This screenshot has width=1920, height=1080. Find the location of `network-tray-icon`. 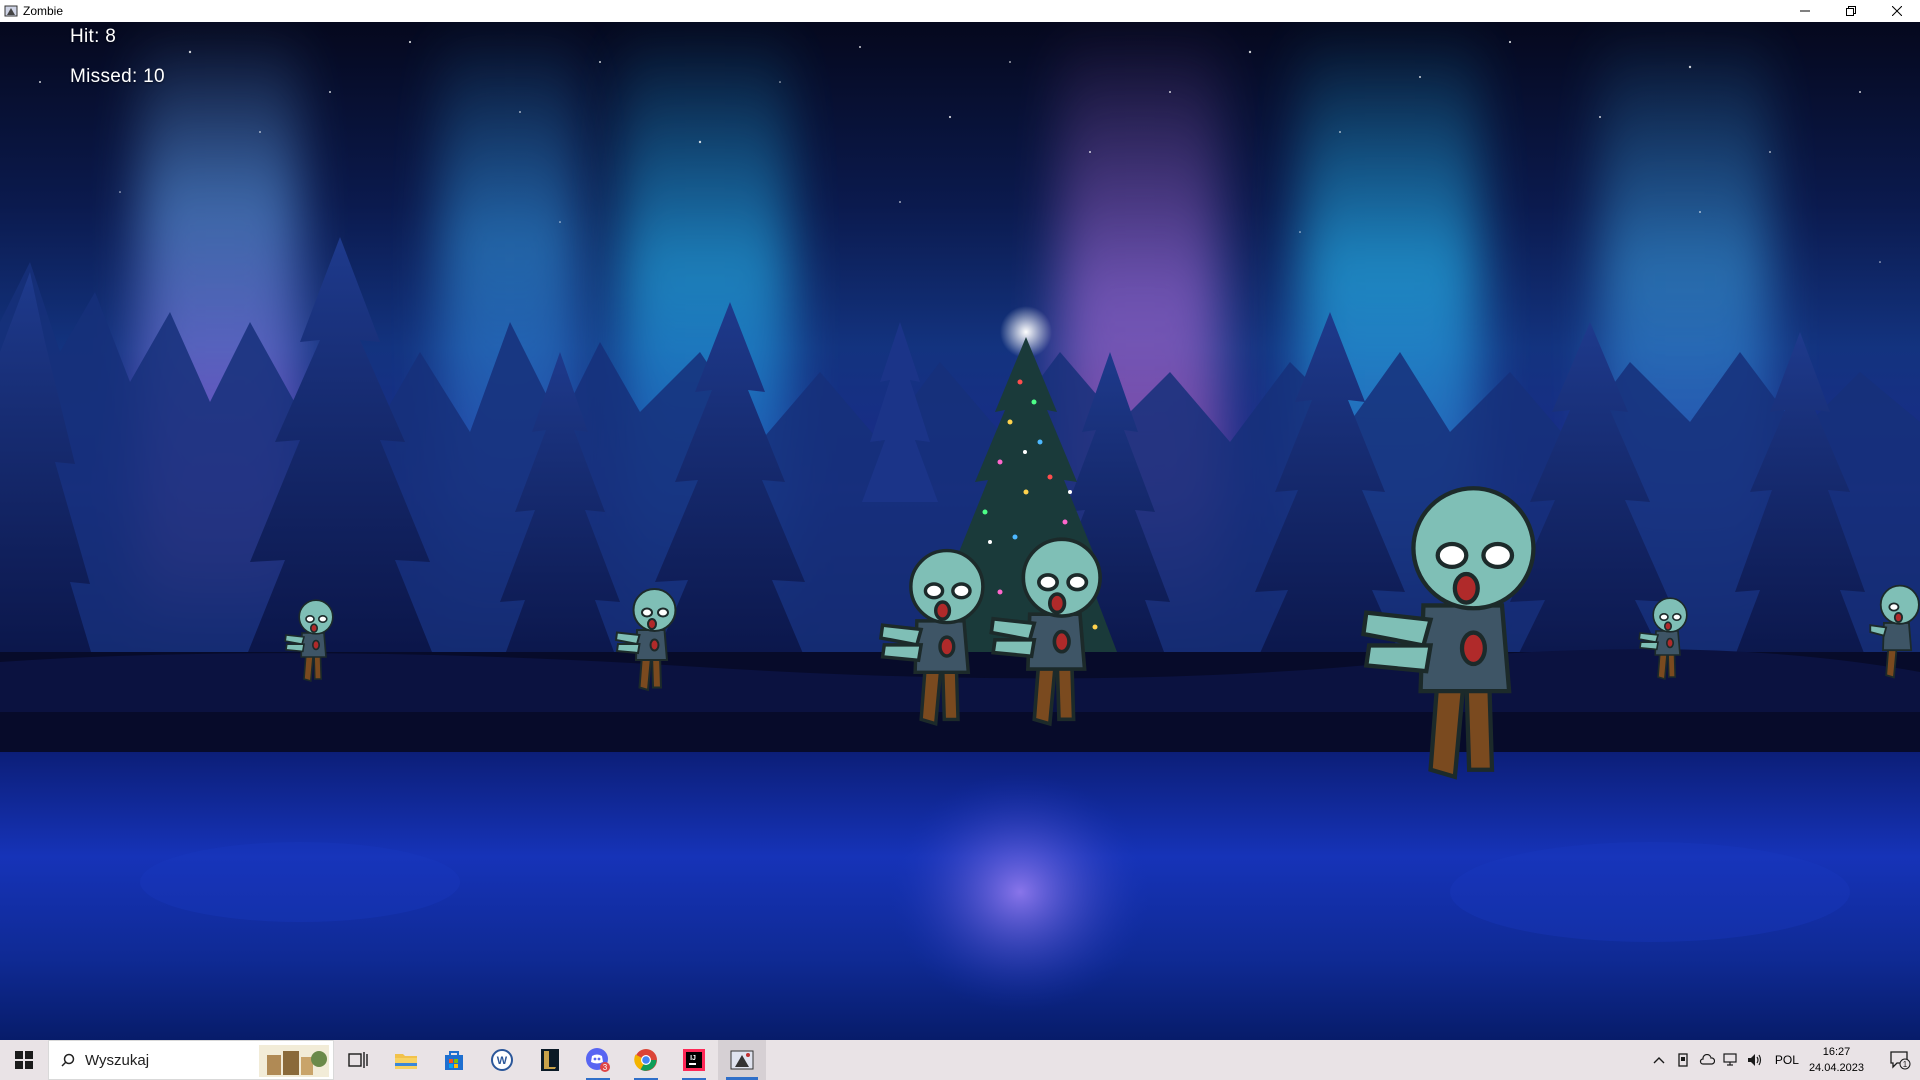

network-tray-icon is located at coordinates (1731, 1060).